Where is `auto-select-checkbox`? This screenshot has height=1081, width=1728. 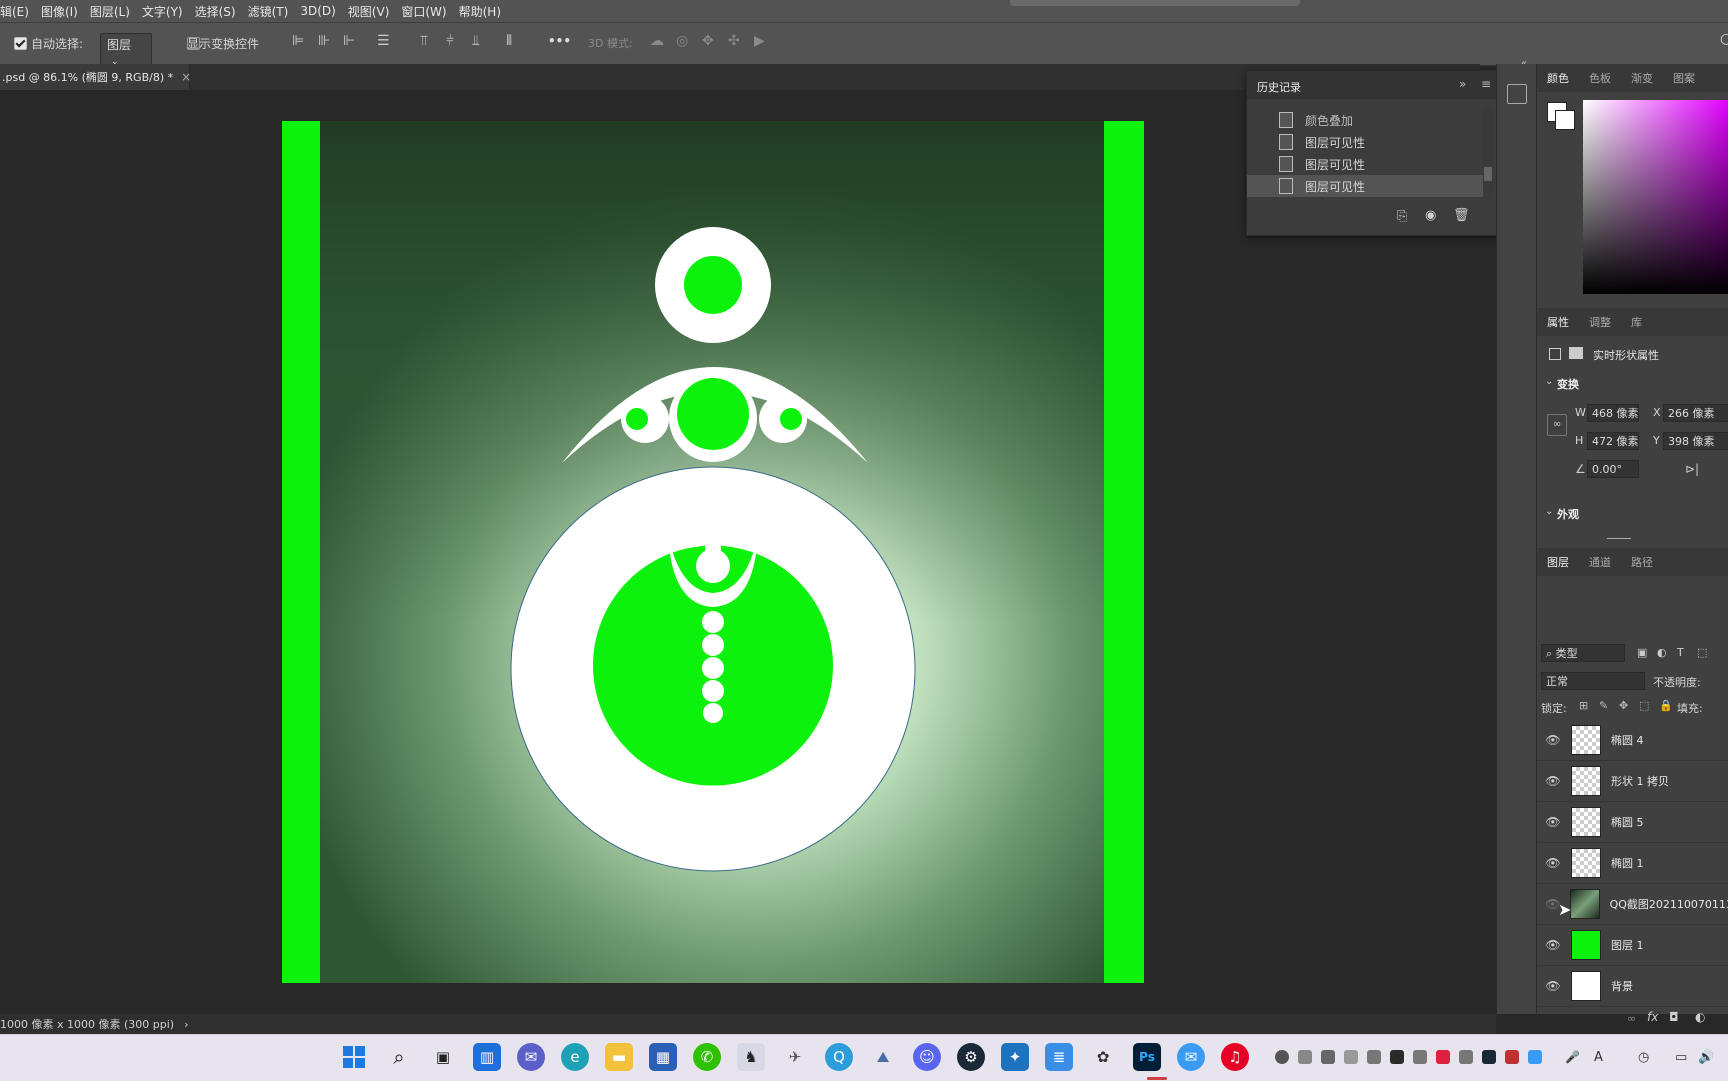 auto-select-checkbox is located at coordinates (20, 43).